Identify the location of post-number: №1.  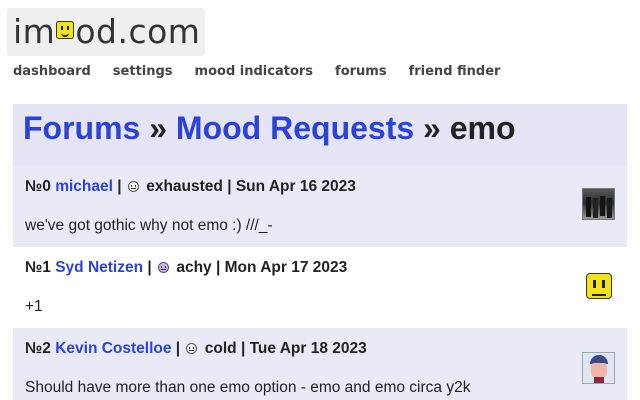
(38, 267).